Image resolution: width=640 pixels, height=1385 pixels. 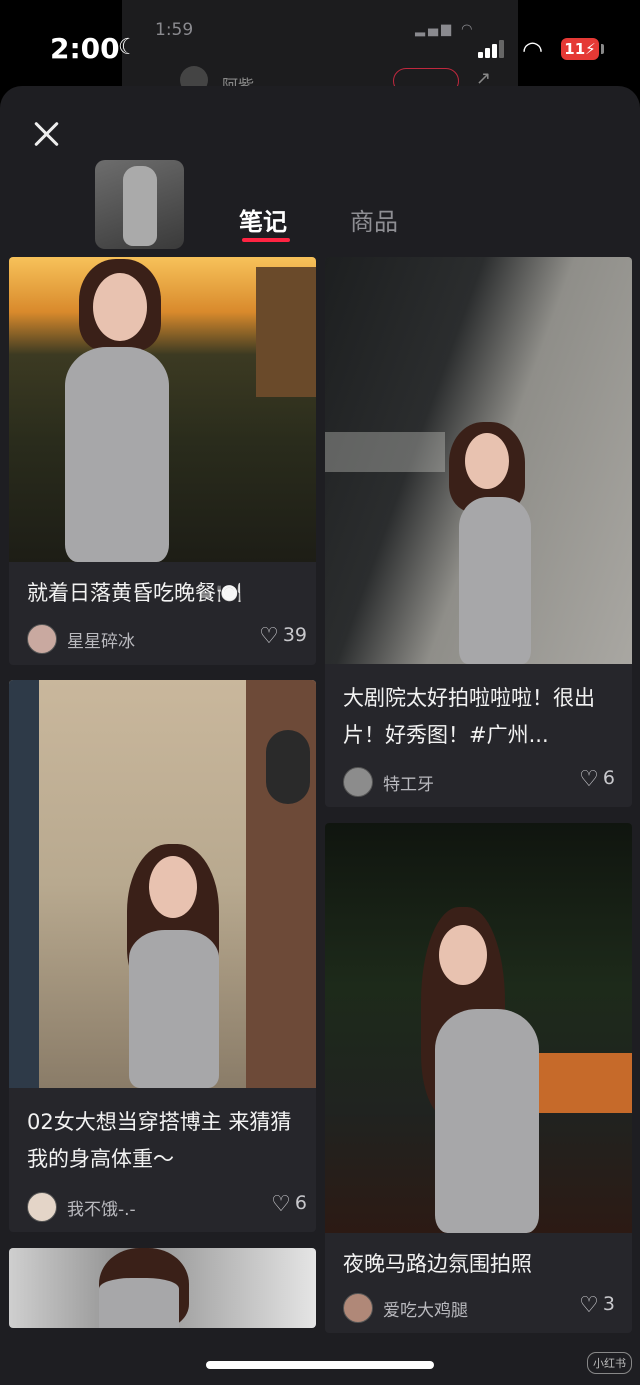 I want to click on battery-nub, so click(x=602, y=49).